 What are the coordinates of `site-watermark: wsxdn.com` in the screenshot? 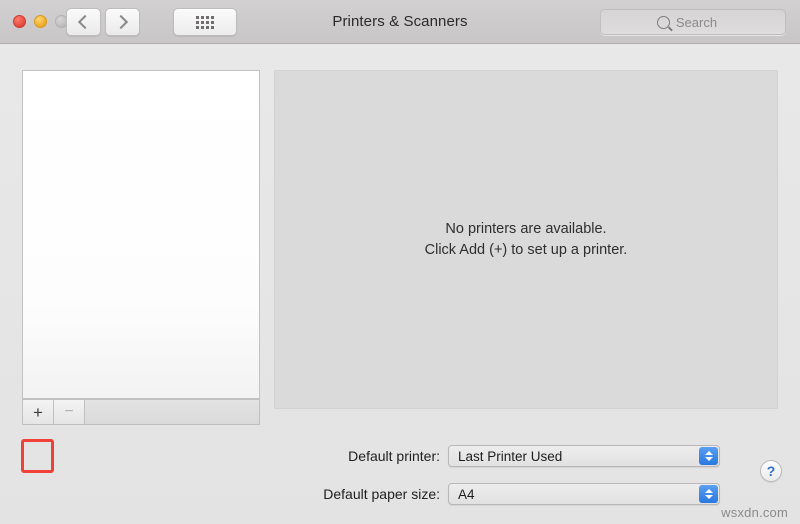 It's located at (754, 512).